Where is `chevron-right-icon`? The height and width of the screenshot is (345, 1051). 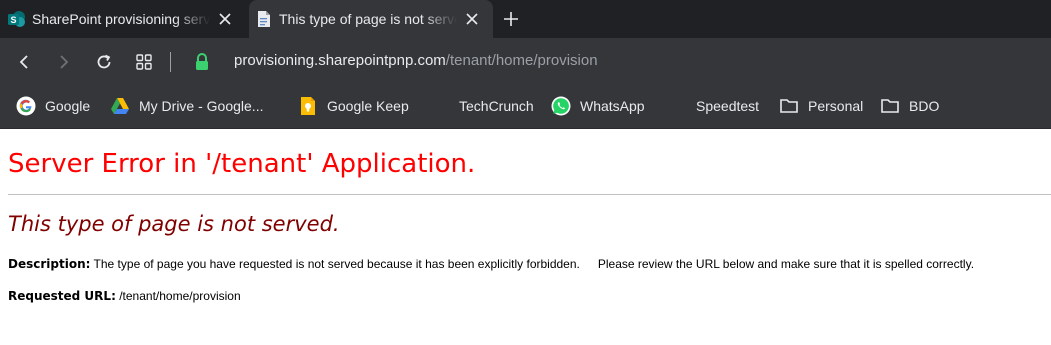
chevron-right-icon is located at coordinates (64, 62).